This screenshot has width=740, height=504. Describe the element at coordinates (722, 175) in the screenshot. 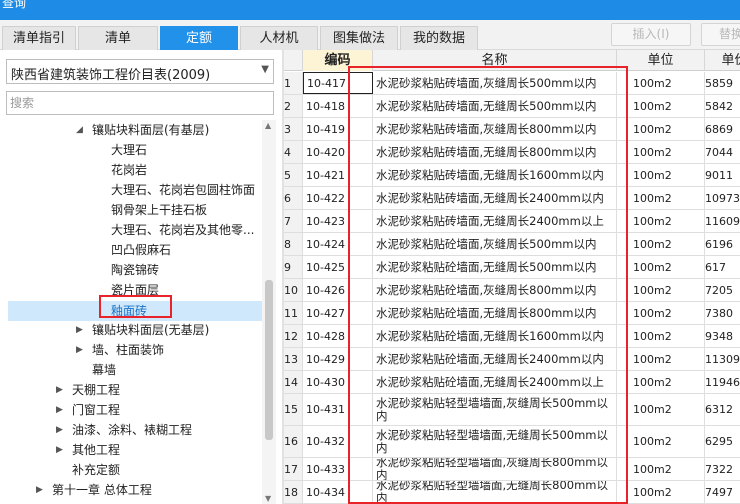

I see `price-cell: 9011` at that location.